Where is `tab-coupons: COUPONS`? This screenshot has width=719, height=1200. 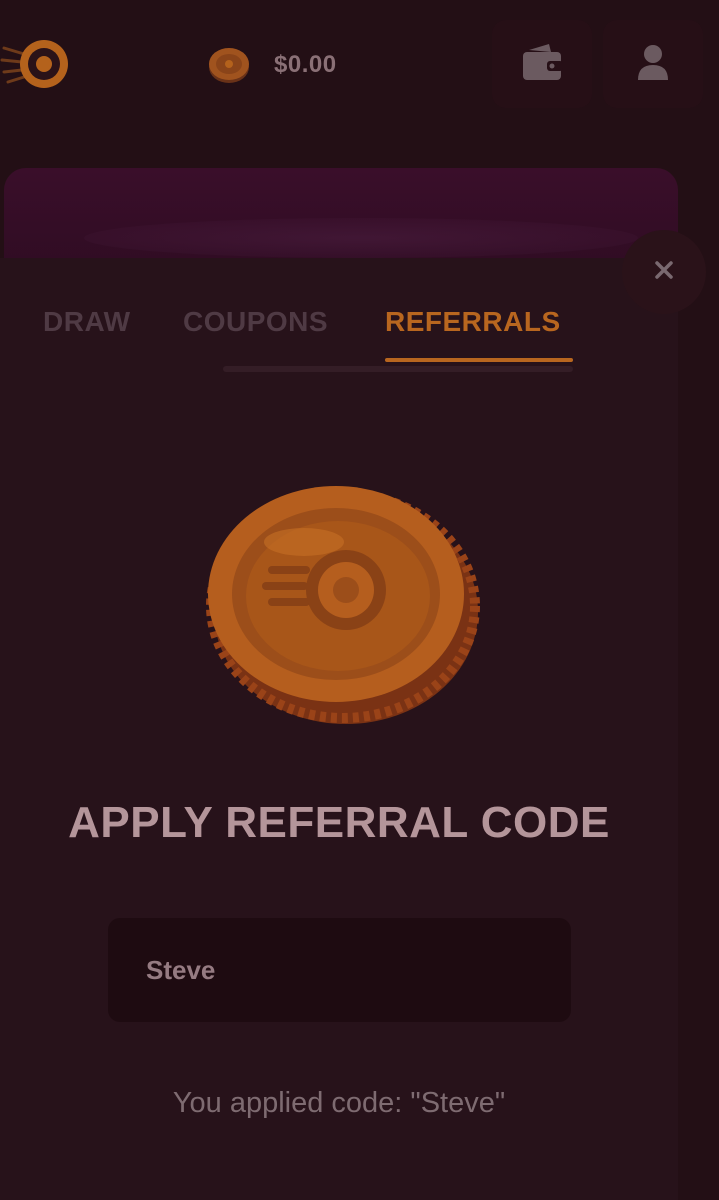
tab-coupons: COUPONS is located at coordinates (255, 322).